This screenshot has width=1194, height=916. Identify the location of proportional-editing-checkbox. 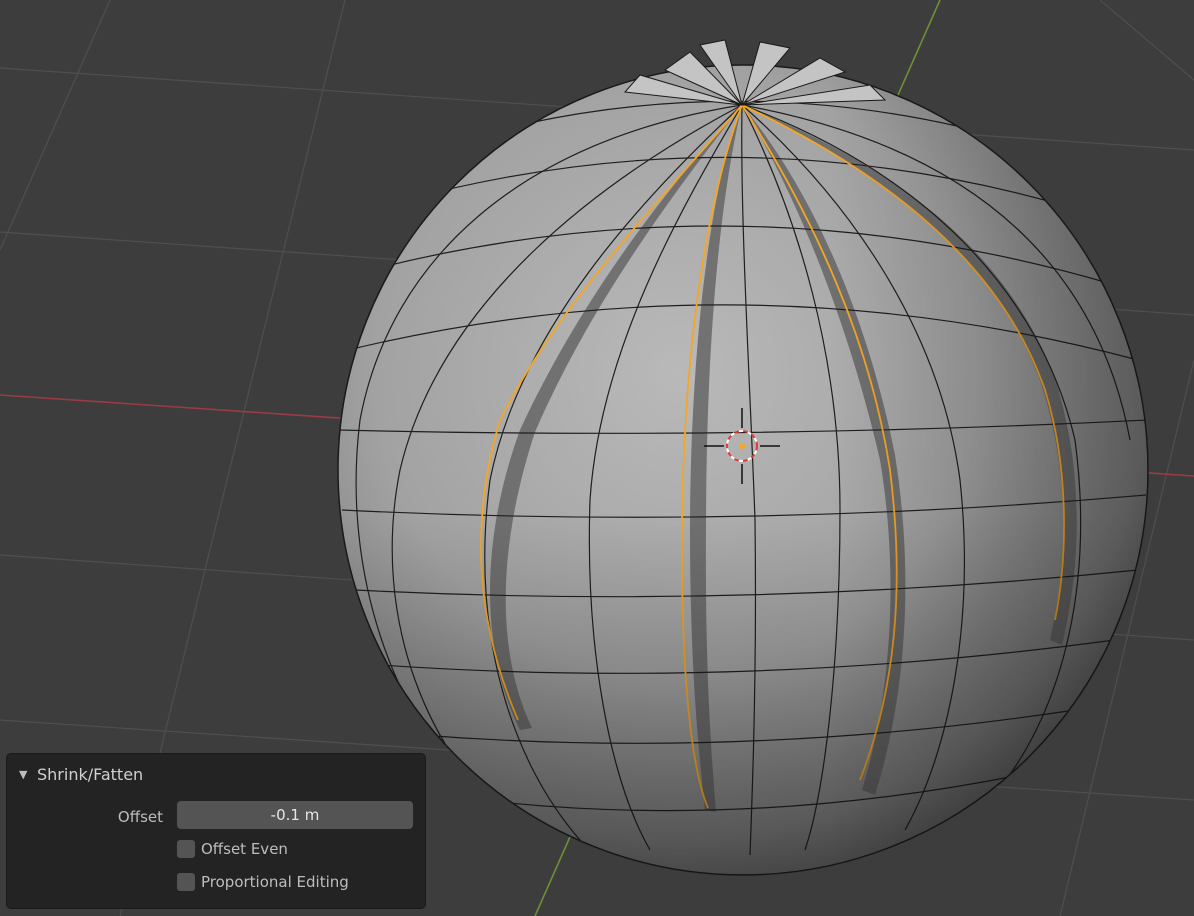
(186, 882).